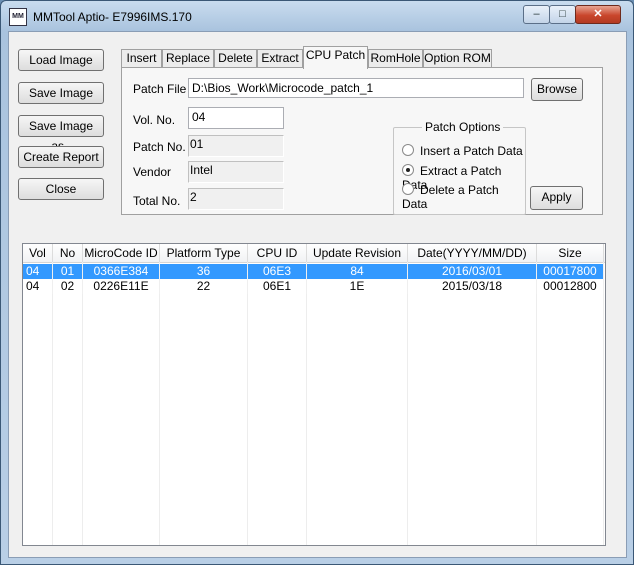 The image size is (634, 565). I want to click on column-header-platform-type: Platform Type, so click(204, 253).